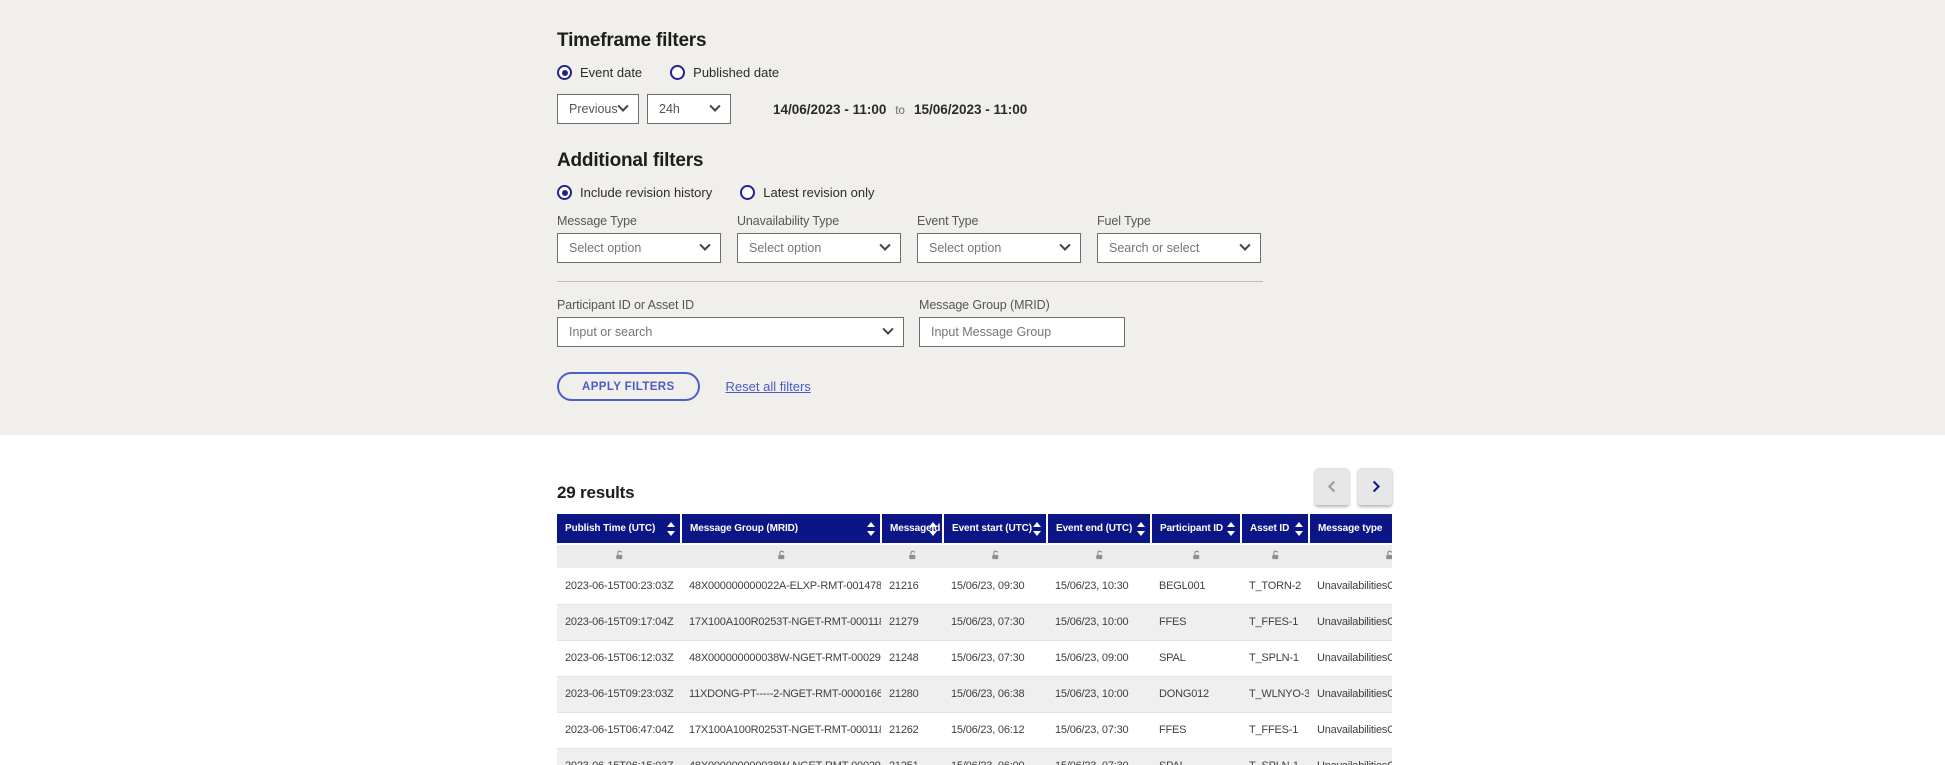 Image resolution: width=1945 pixels, height=765 pixels. I want to click on direction-select: Previous, so click(598, 109).